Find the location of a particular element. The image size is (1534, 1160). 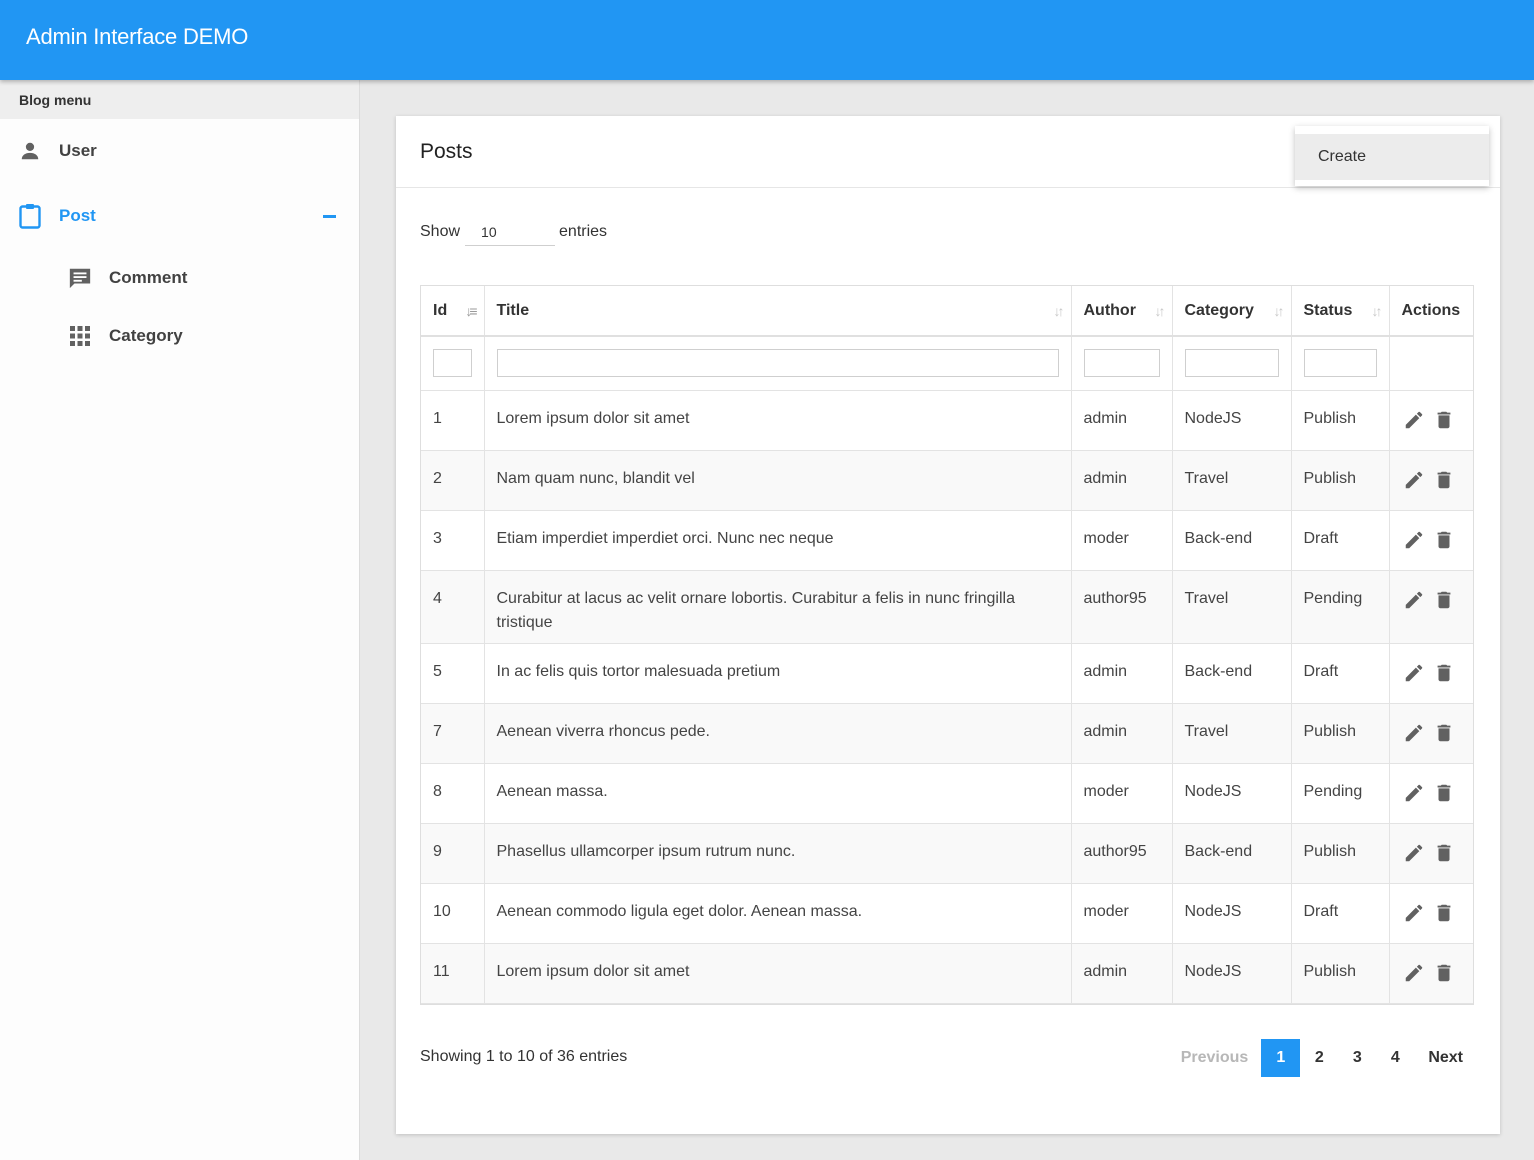

create-button: Create is located at coordinates (1392, 157).